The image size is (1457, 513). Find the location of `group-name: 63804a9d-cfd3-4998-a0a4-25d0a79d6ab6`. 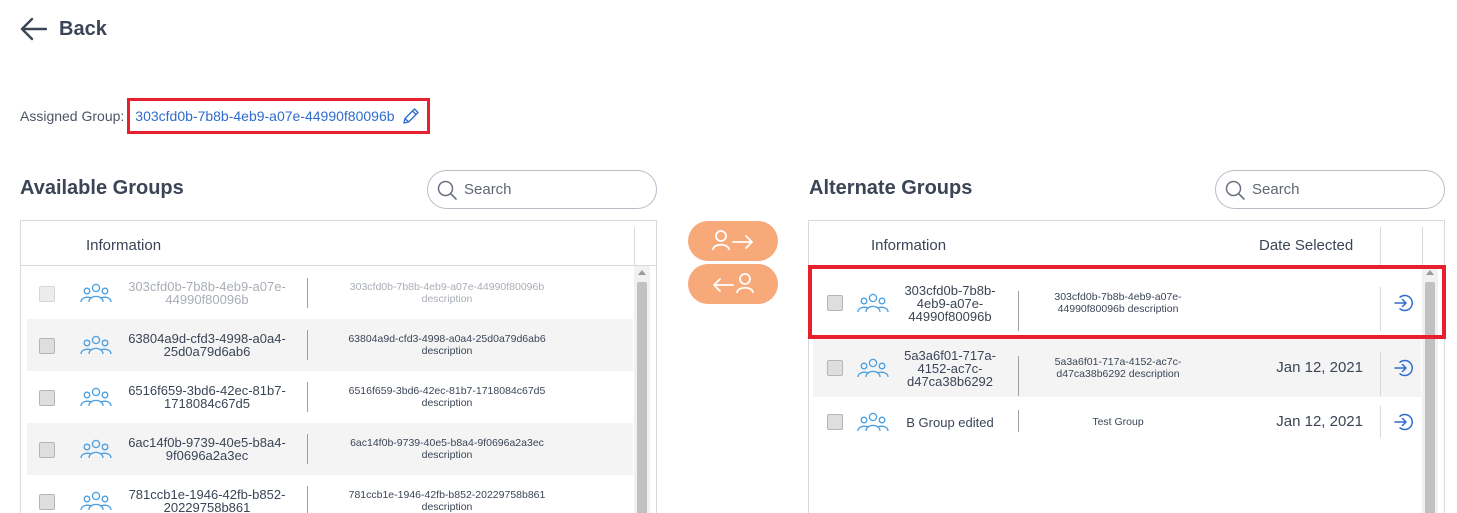

group-name: 63804a9d-cfd3-4998-a0a4-25d0a79d6ab6 is located at coordinates (207, 345).